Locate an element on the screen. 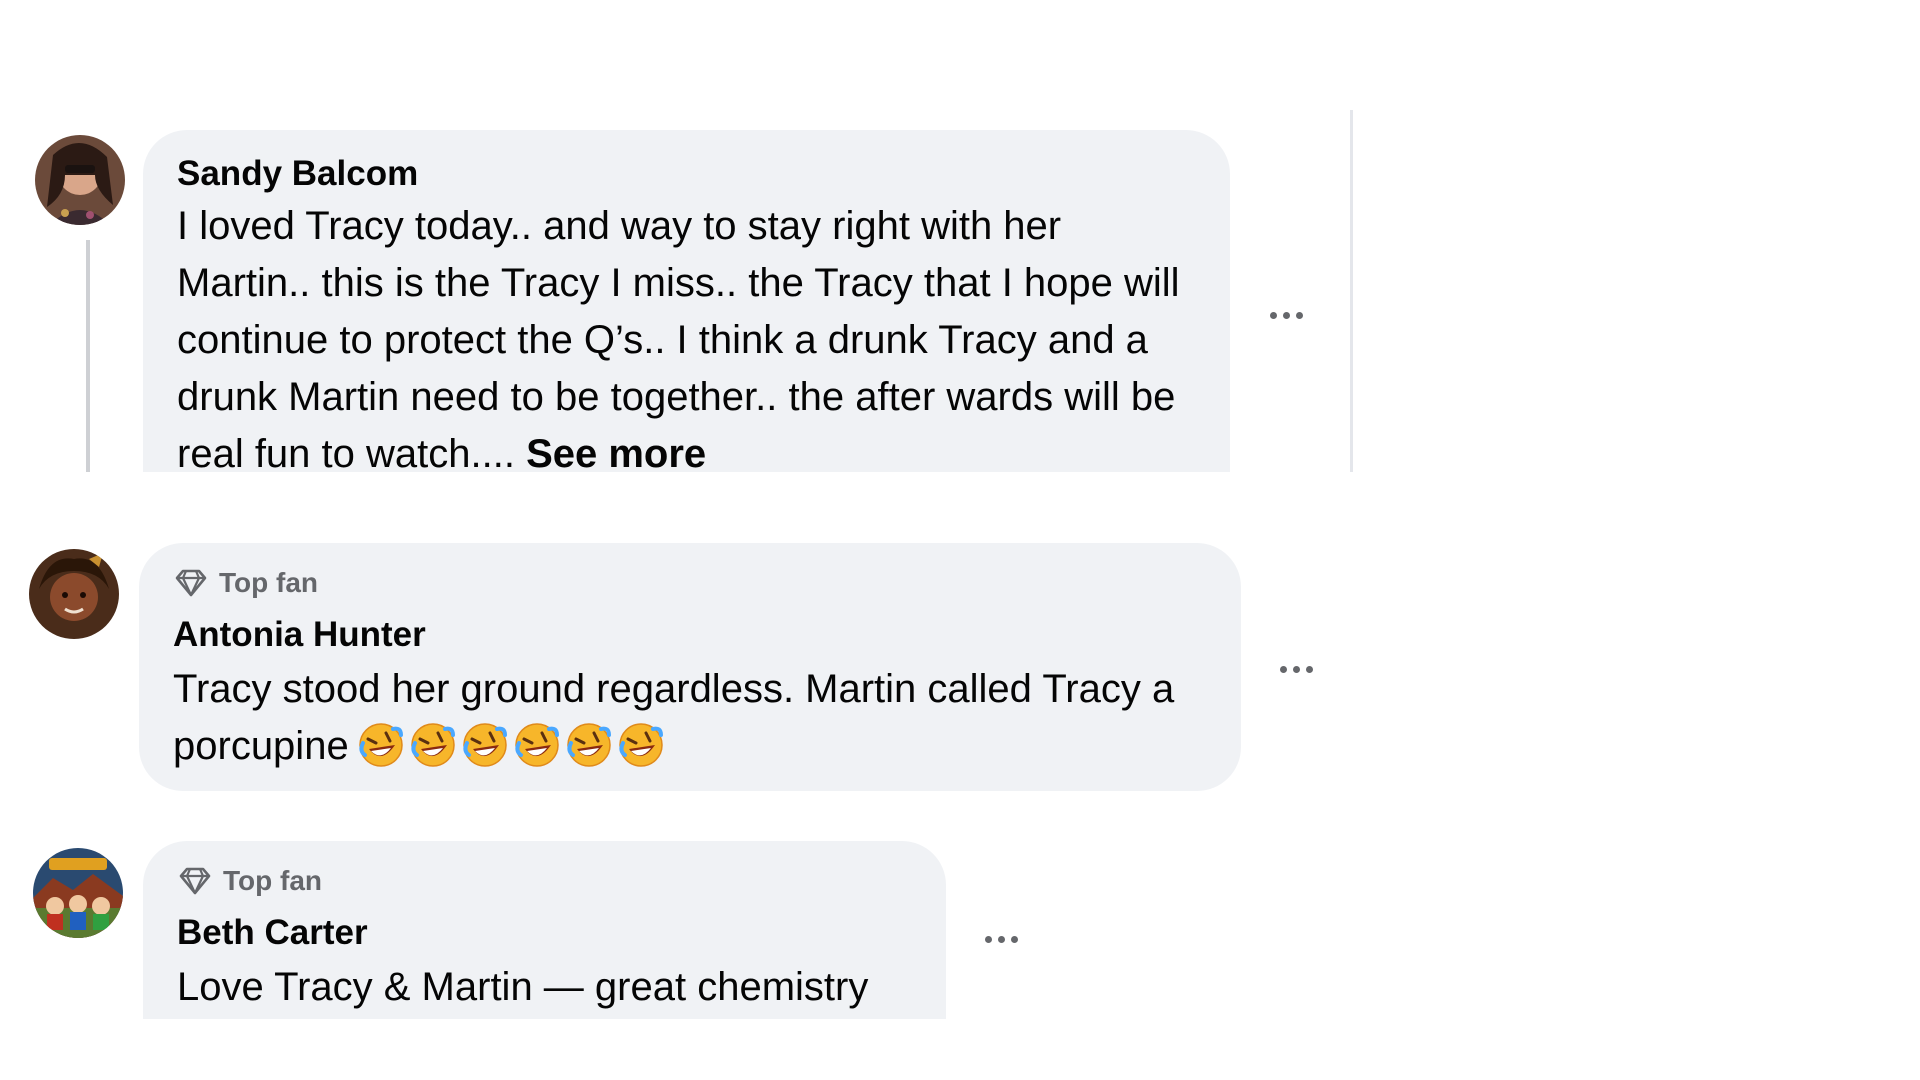 Image resolution: width=1920 pixels, height=1080 pixels. comment-author: Antonia Hunter is located at coordinates (690, 635).